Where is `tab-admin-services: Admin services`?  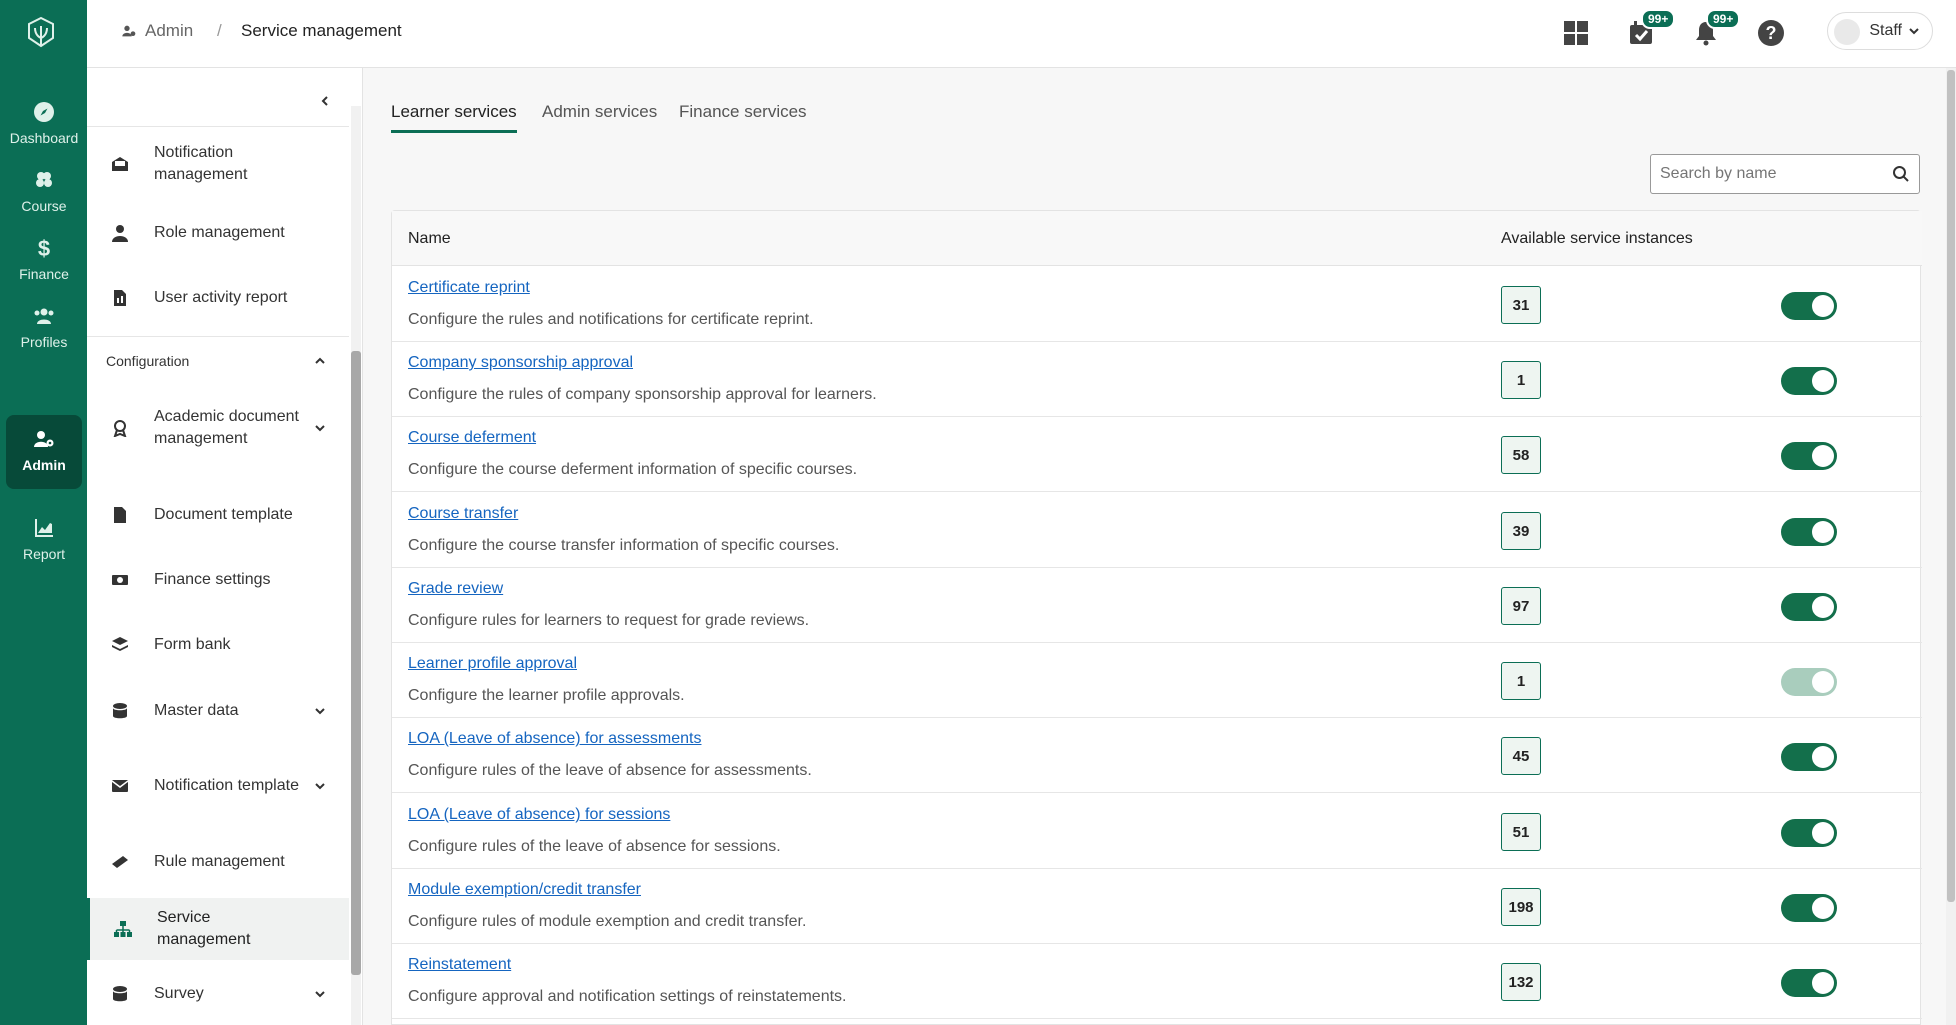 tab-admin-services: Admin services is located at coordinates (599, 116).